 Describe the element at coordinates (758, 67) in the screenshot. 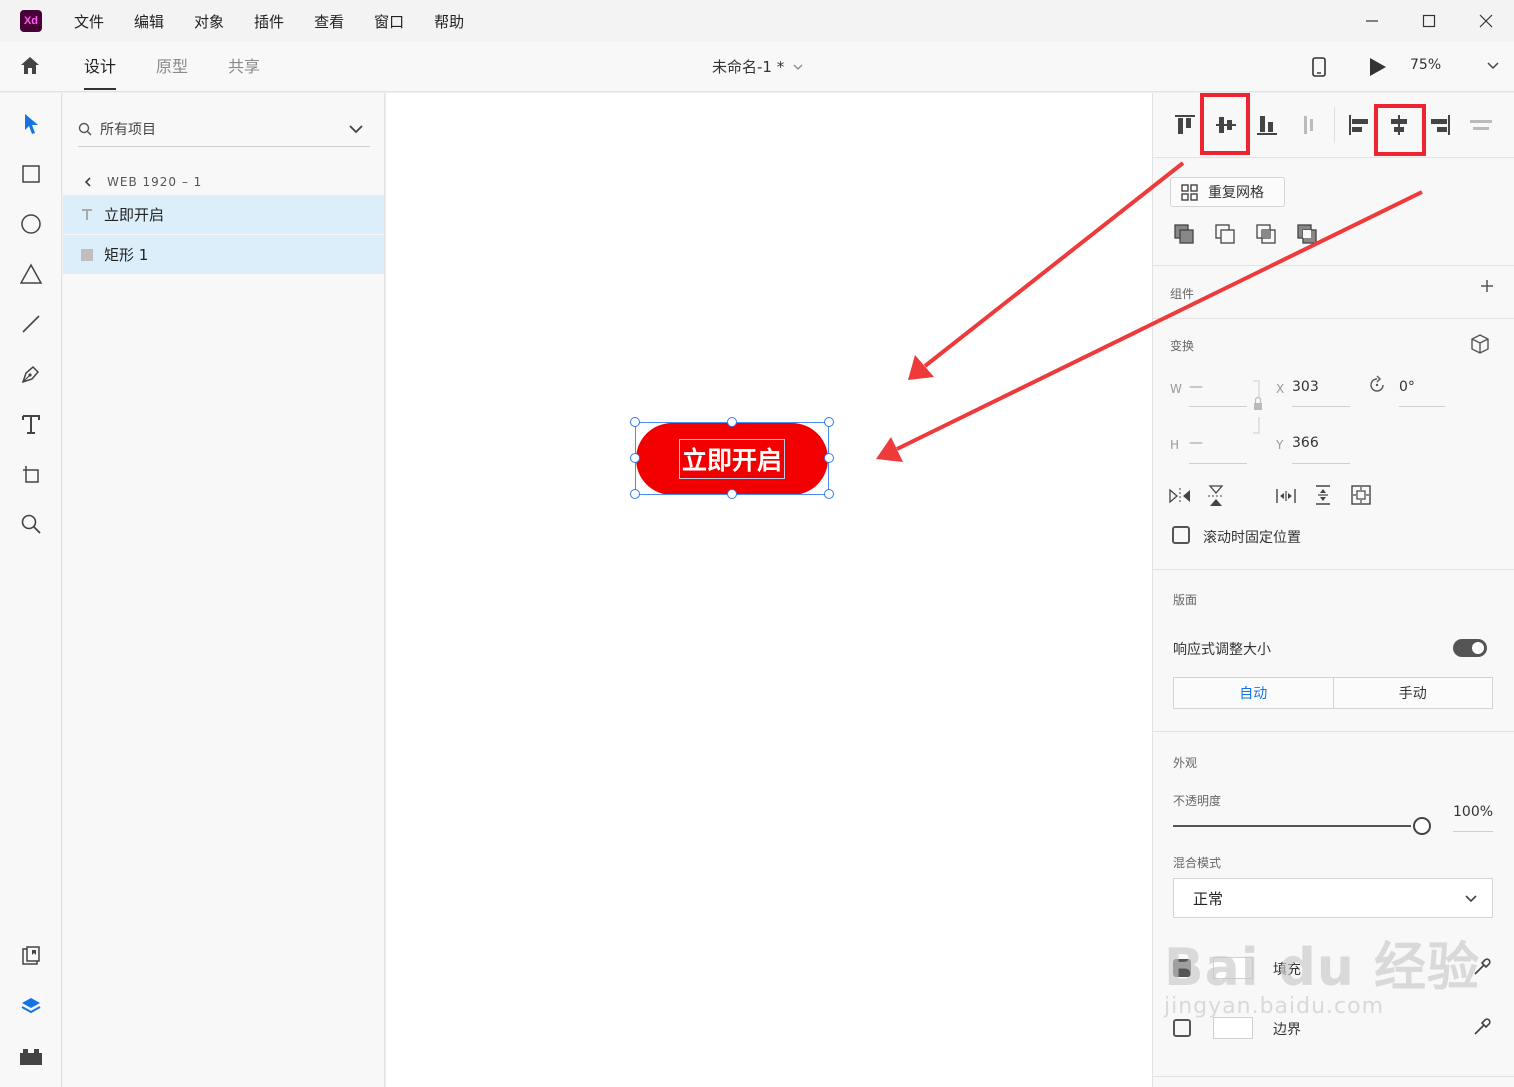

I see `document-title: 未命名-1 *` at that location.